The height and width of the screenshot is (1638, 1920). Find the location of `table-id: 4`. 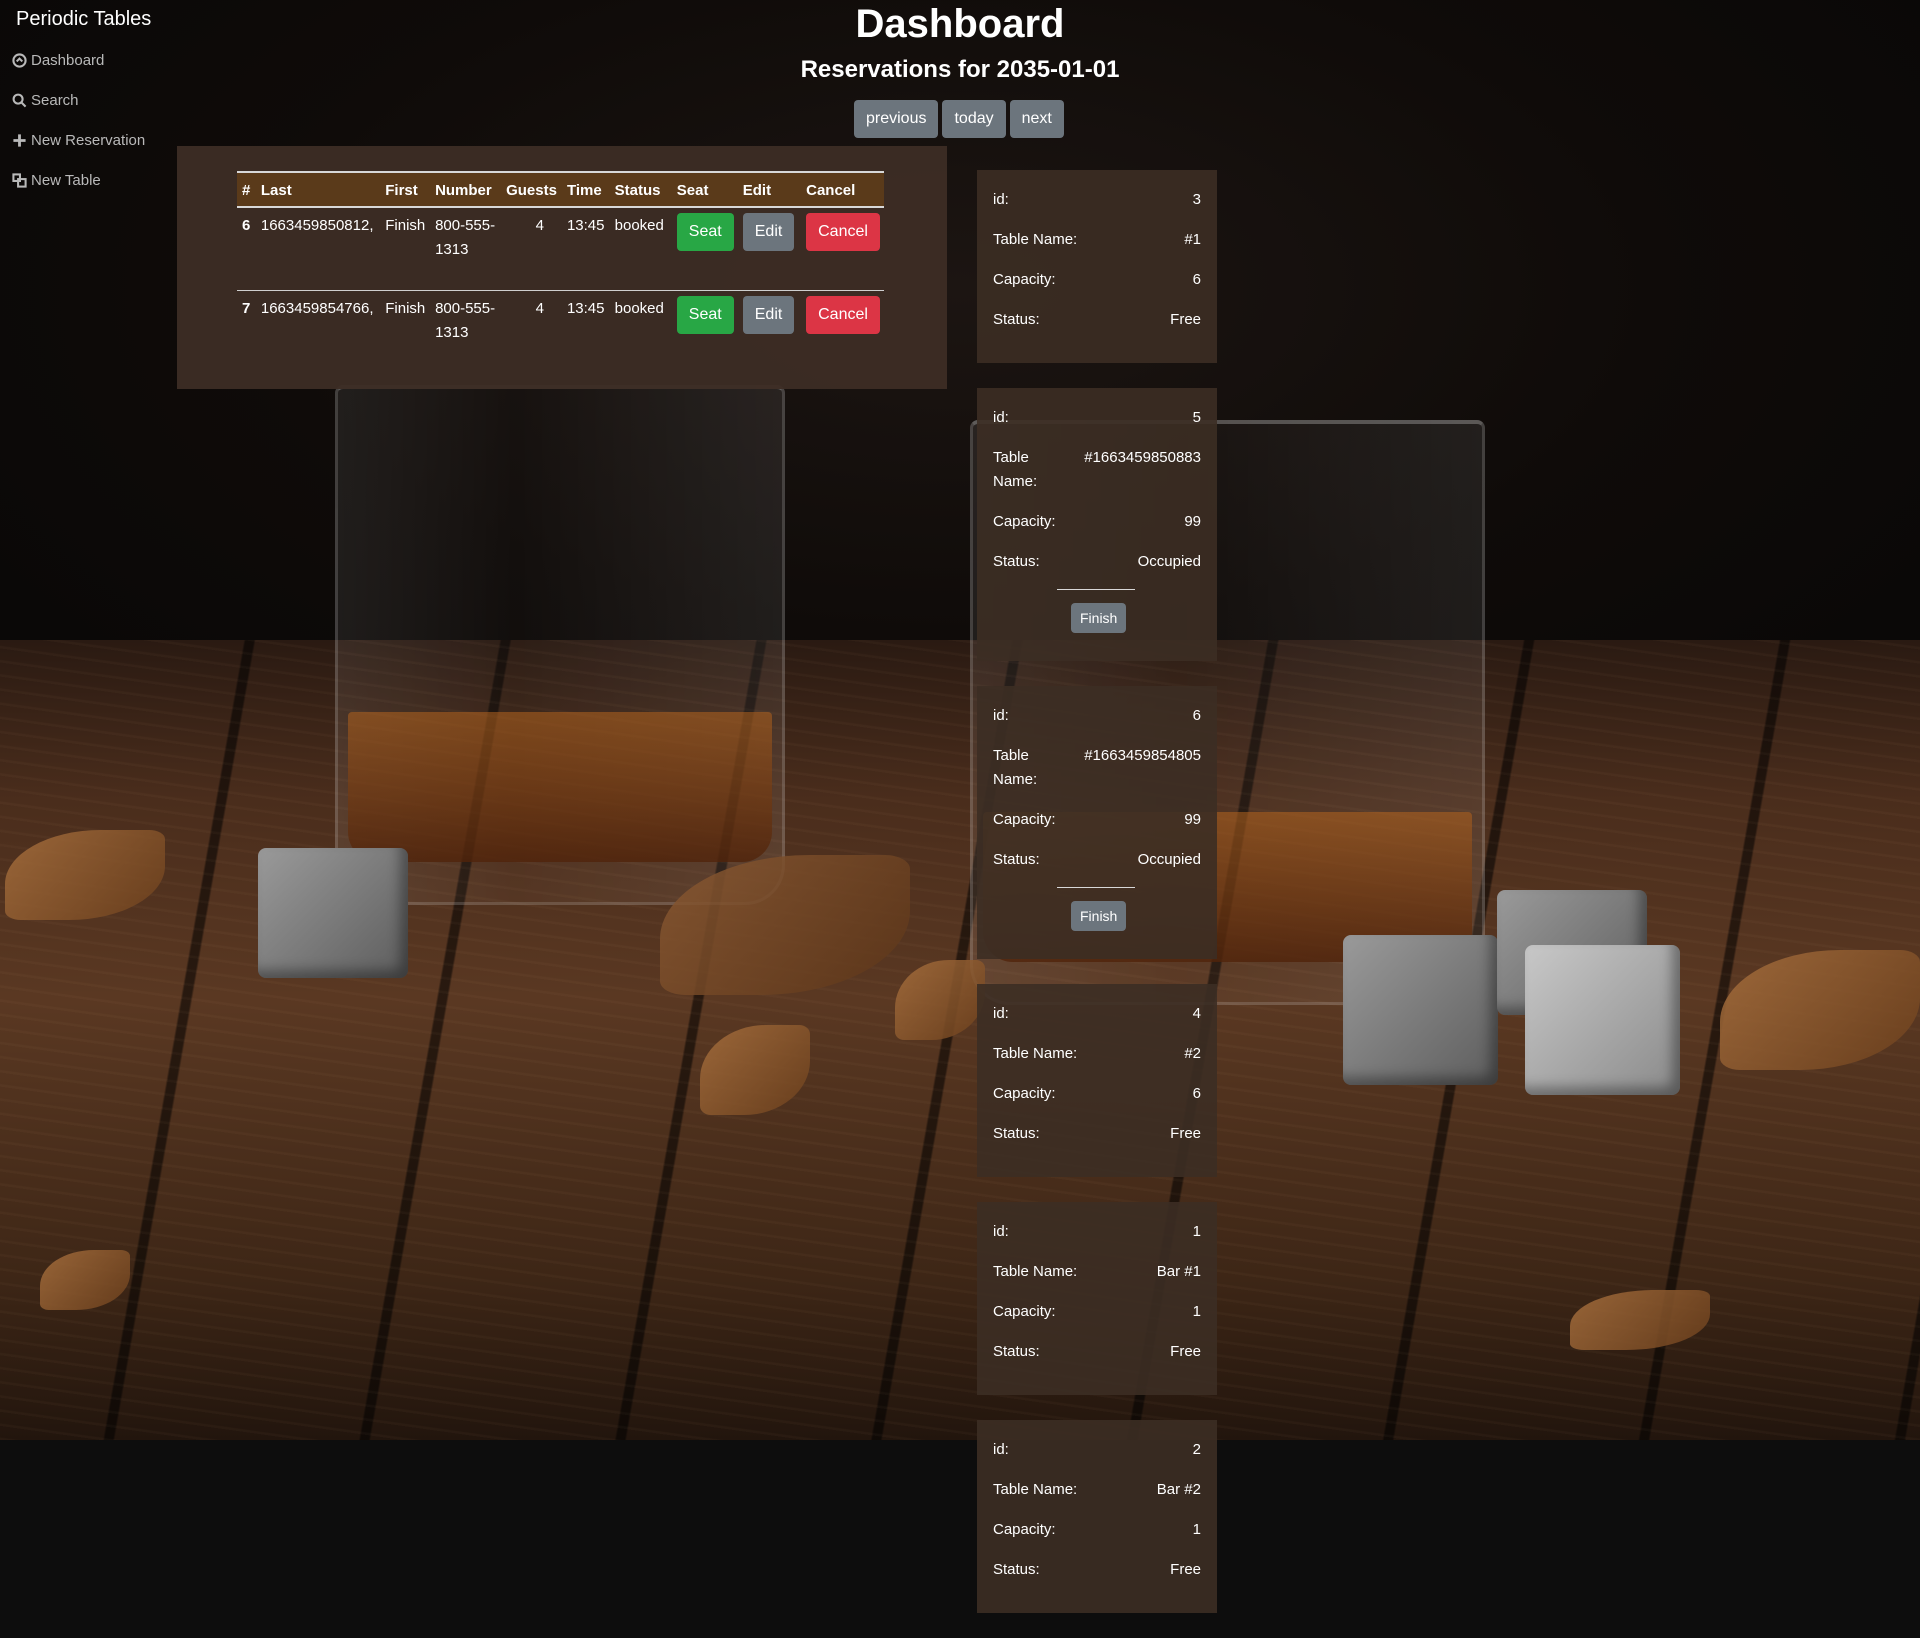

table-id: 4 is located at coordinates (1196, 1013).